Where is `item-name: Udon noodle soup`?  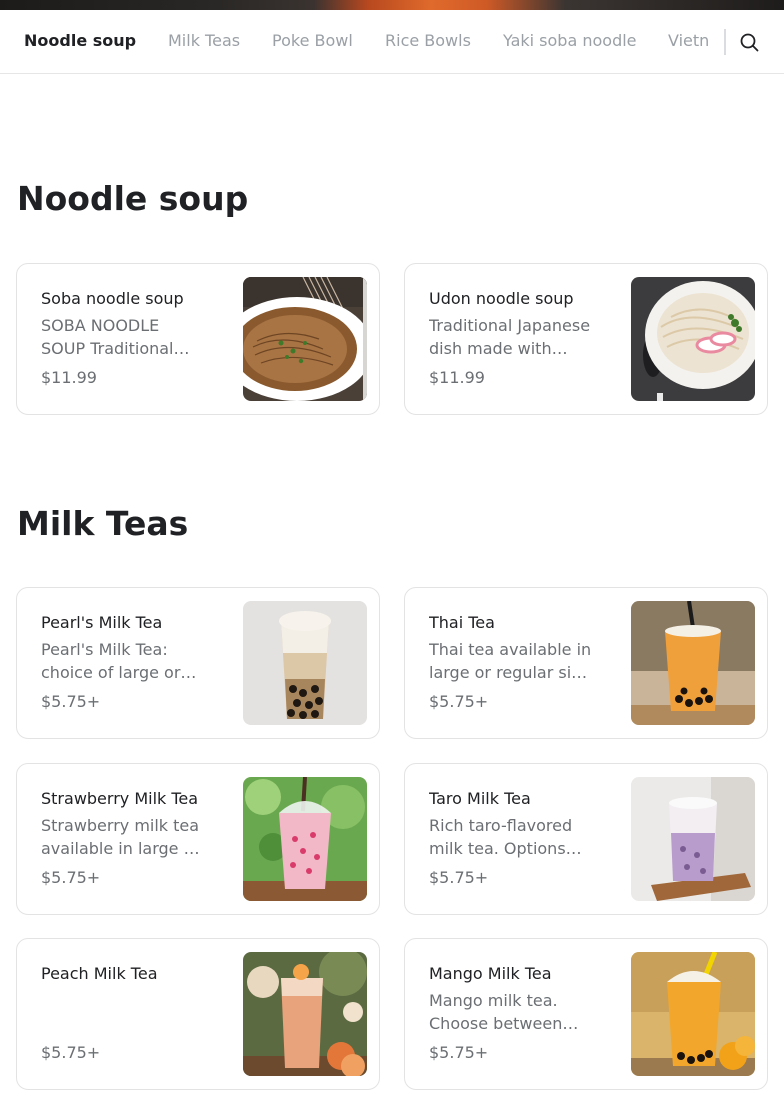
item-name: Udon noodle soup is located at coordinates (501, 298).